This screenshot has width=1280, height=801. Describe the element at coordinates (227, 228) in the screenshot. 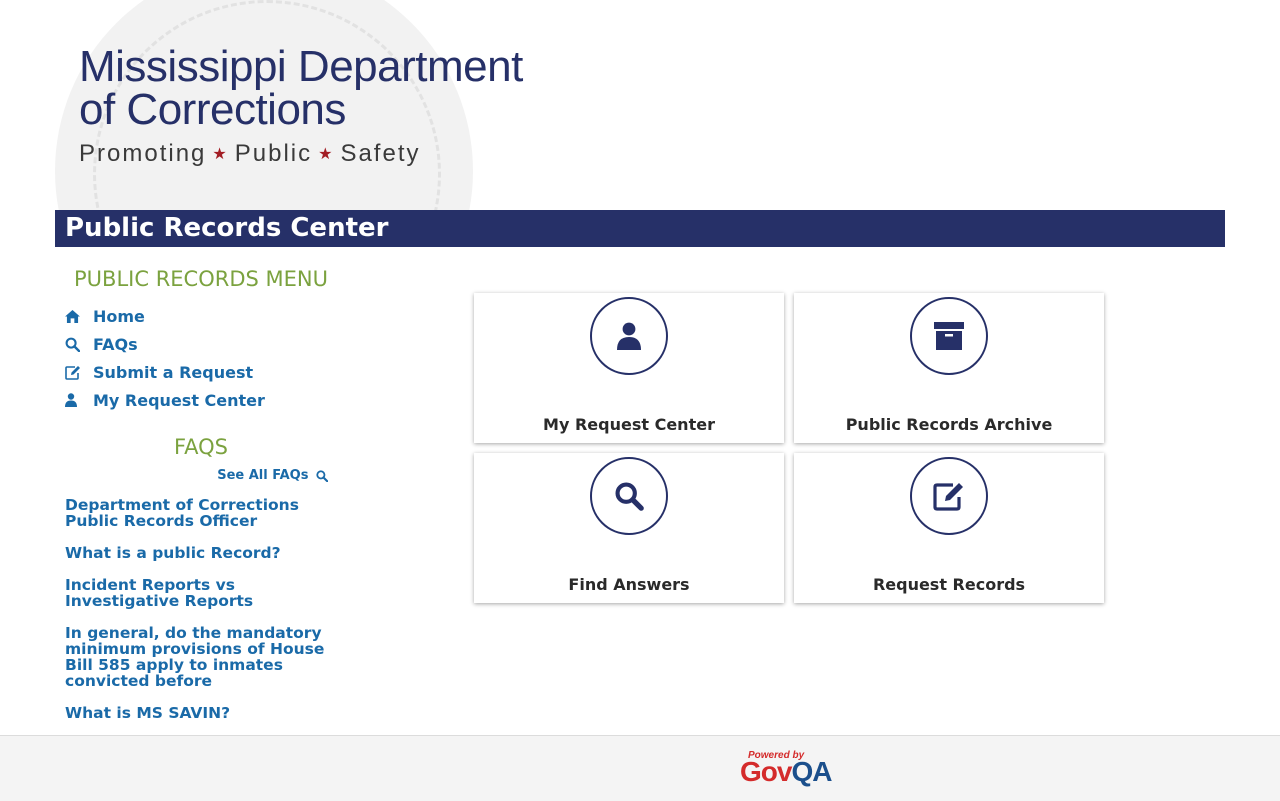

I see `page-title: Public Records Center` at that location.